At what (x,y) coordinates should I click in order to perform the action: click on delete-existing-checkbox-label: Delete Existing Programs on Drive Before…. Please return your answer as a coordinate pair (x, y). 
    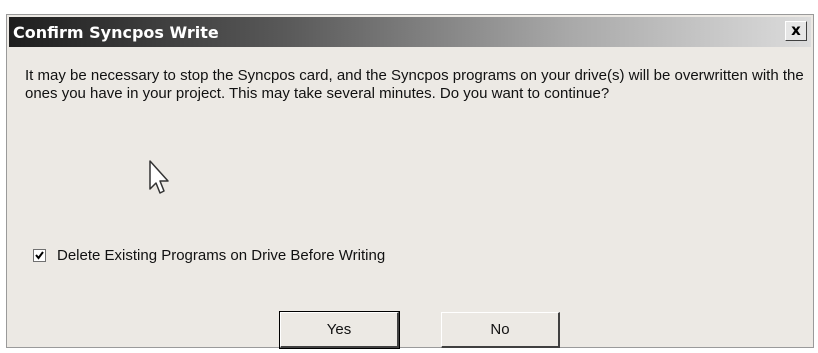
    Looking at the image, I should click on (221, 255).